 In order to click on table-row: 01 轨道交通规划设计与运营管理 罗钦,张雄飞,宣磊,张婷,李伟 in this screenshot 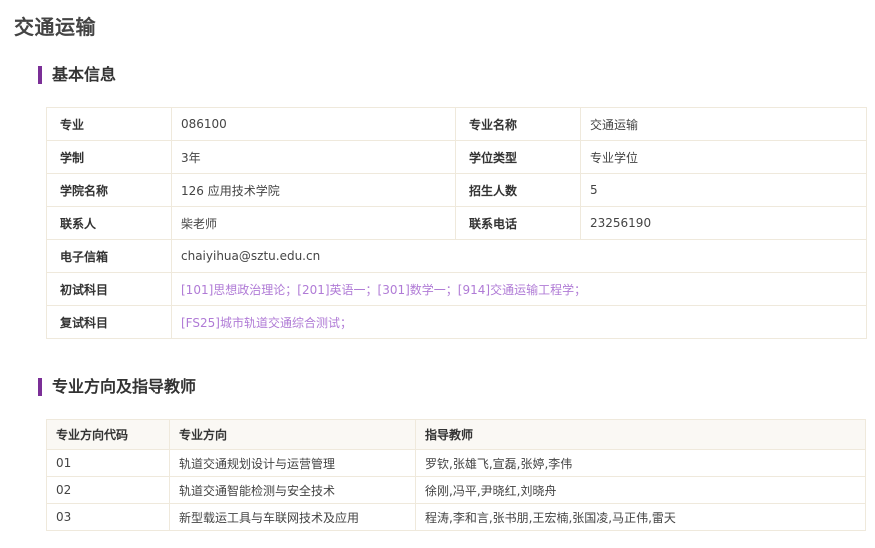, I will do `click(456, 463)`.